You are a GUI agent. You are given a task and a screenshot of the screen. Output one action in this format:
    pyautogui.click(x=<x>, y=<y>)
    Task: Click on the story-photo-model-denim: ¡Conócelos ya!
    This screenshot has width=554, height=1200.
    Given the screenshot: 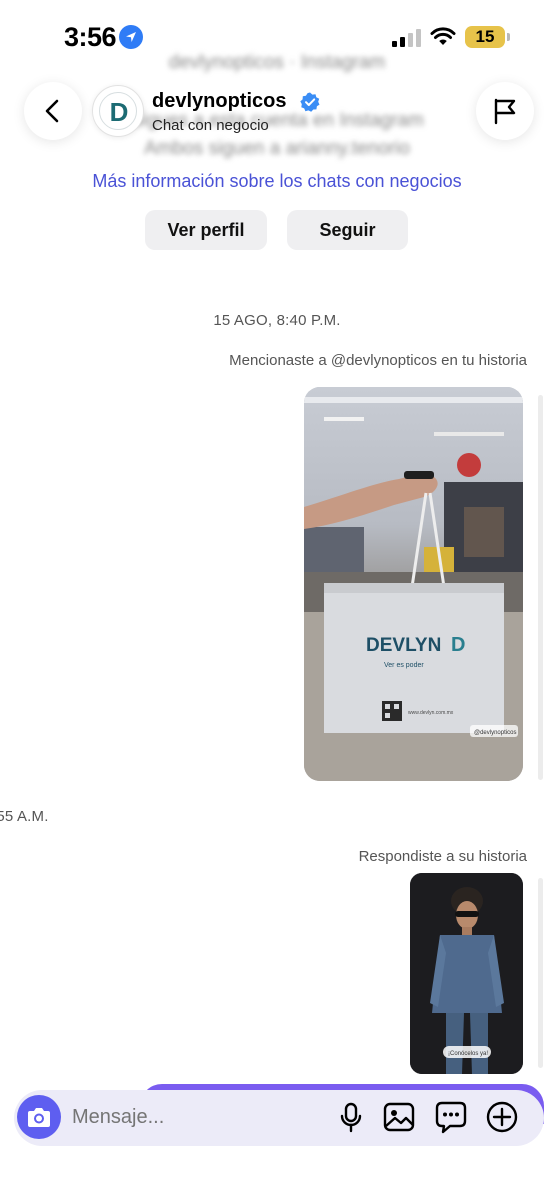 What is the action you would take?
    pyautogui.click(x=466, y=973)
    